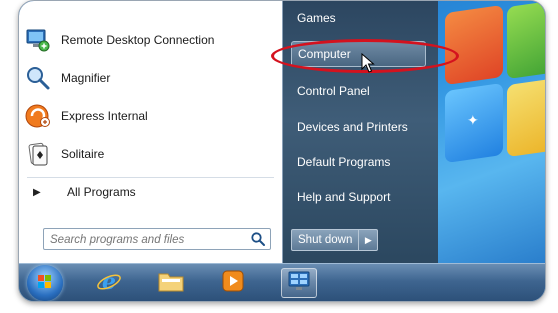 The image size is (558, 313). I want to click on menu-item-label: Games, so click(316, 18).